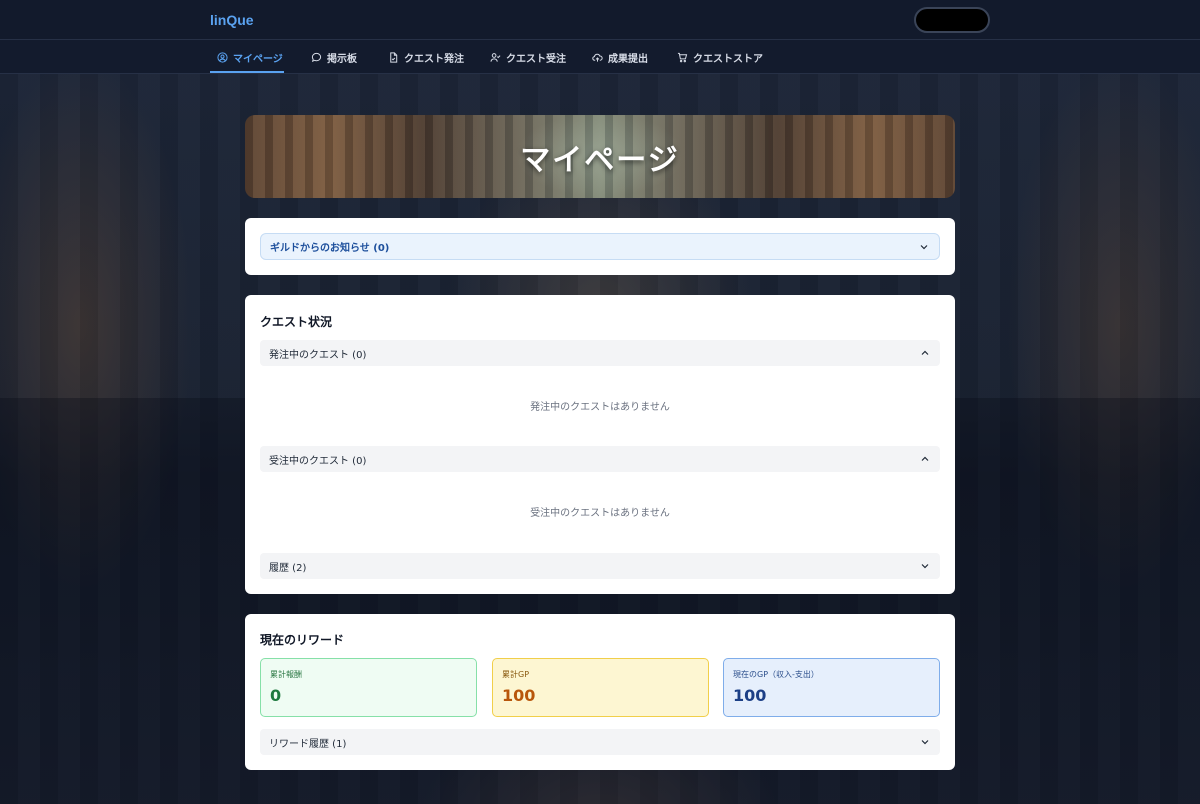 Image resolution: width=1200 pixels, height=804 pixels. I want to click on nav-item-label: クエスト発注, so click(434, 59).